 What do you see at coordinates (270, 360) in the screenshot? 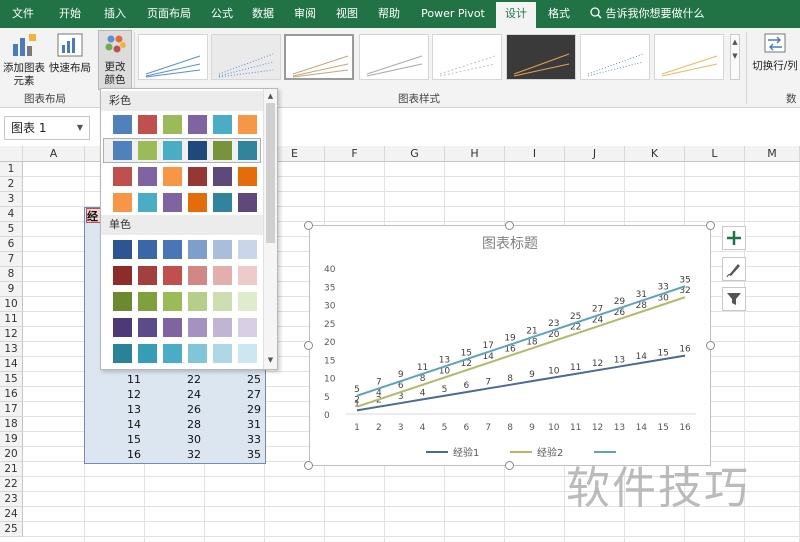
I see `scroll-down-icon: ▼` at bounding box center [270, 360].